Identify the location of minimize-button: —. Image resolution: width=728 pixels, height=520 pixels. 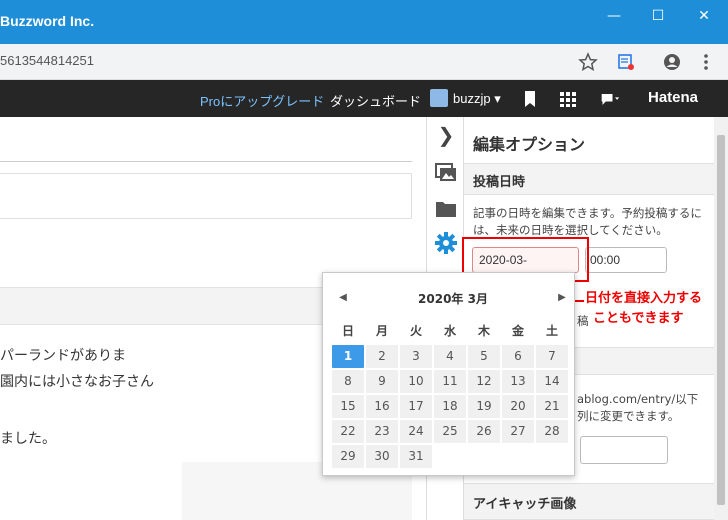
(614, 16).